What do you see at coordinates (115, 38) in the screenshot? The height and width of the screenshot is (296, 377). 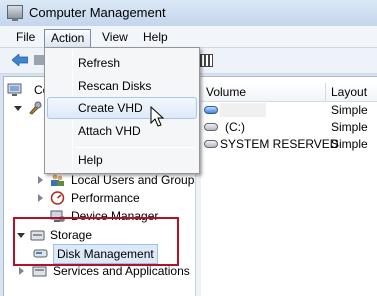 I see `menu-view: View` at bounding box center [115, 38].